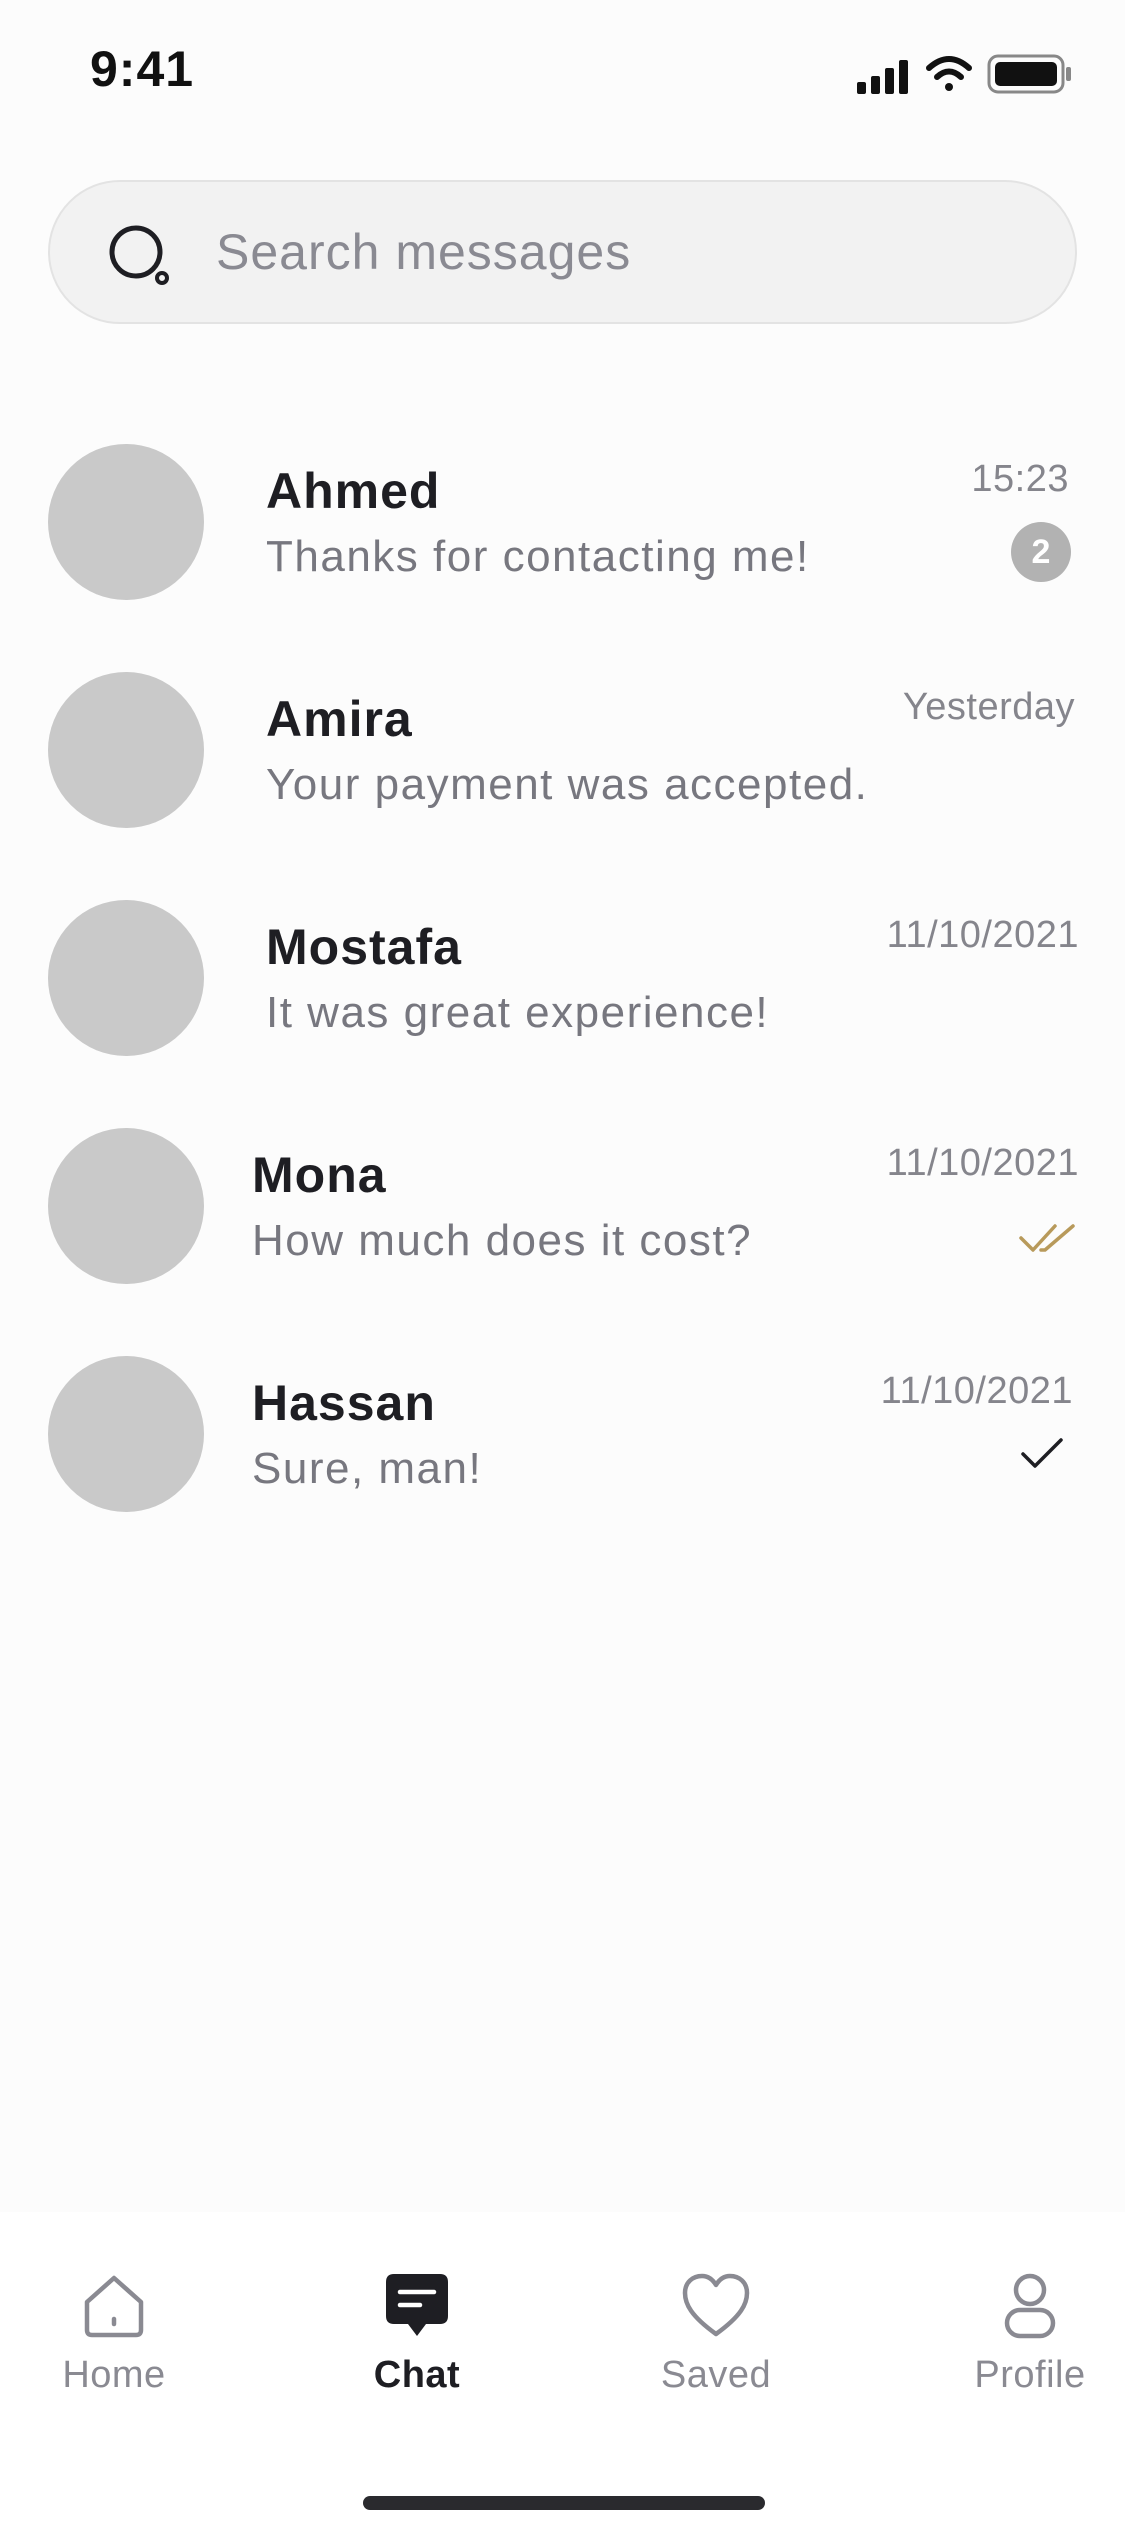 The width and height of the screenshot is (1125, 2538). Describe the element at coordinates (1042, 1453) in the screenshot. I see `check-icon` at that location.